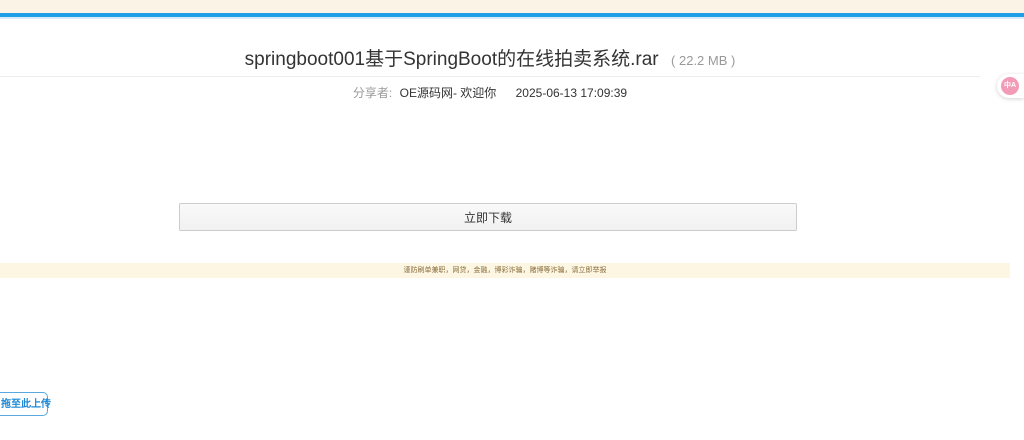  I want to click on translate-icon: 中A, so click(1010, 86).